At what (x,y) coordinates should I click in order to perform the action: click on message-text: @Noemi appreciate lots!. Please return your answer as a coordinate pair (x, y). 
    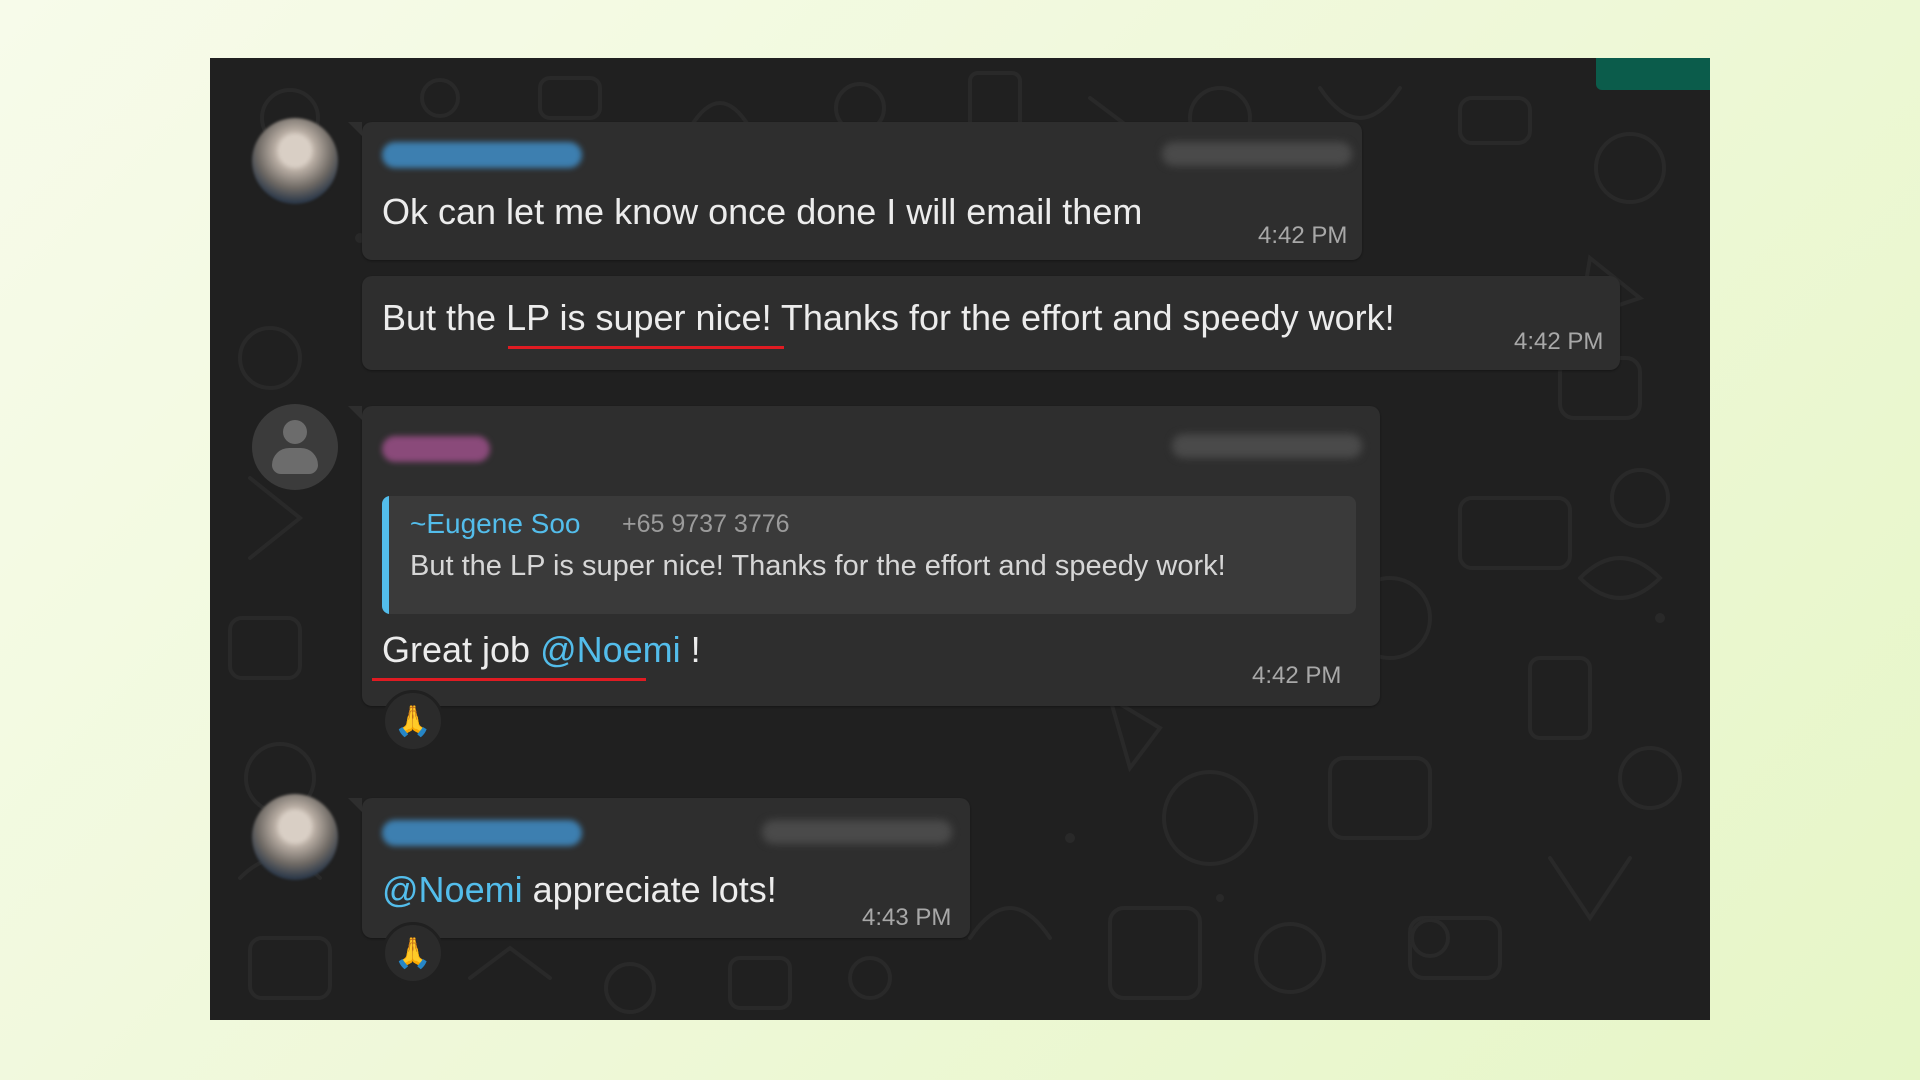
    Looking at the image, I should click on (579, 890).